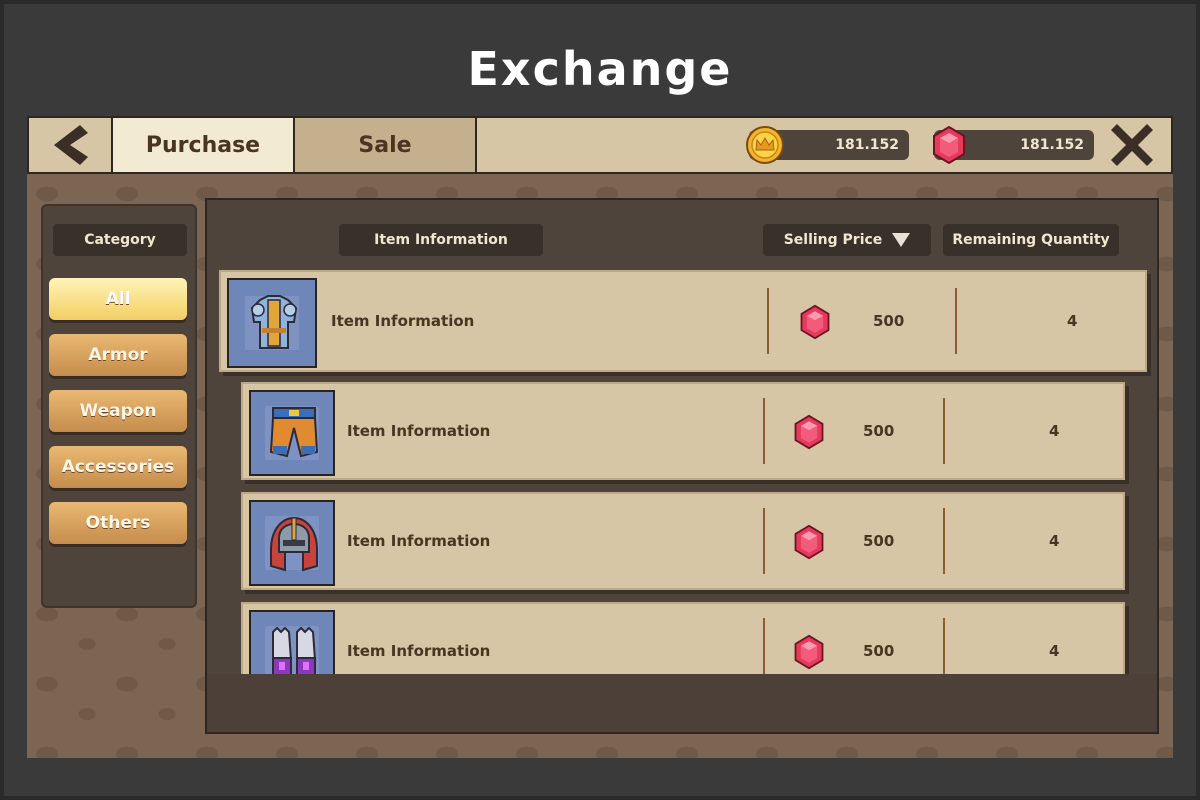  Describe the element at coordinates (204, 145) in the screenshot. I see `tab-purchase: Purchase` at that location.